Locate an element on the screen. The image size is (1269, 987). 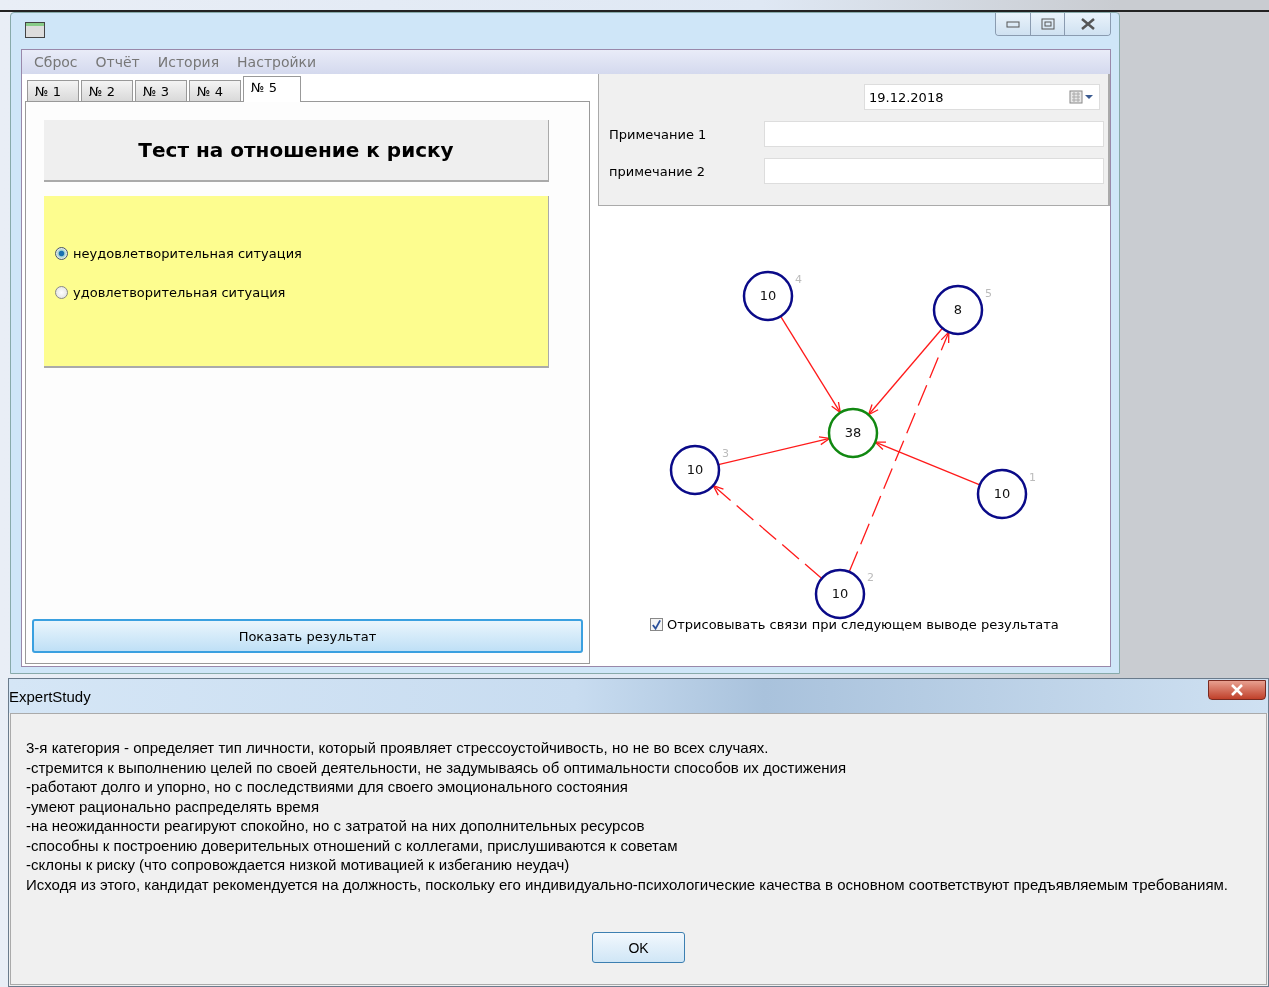
node-value: 8 is located at coordinates (958, 309).